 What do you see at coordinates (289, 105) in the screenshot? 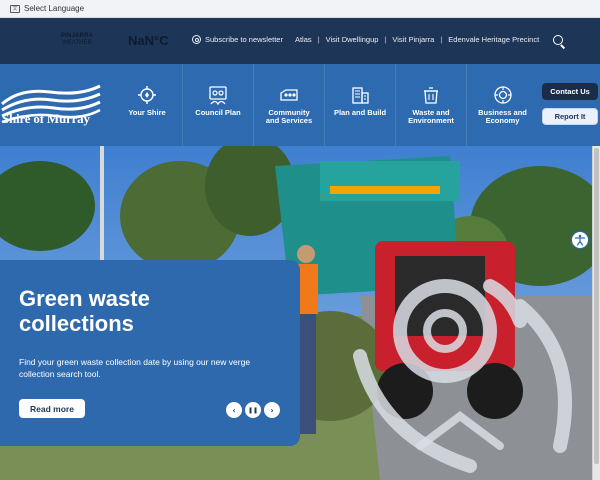
I see `nav-item-community-services: Community and Services` at bounding box center [289, 105].